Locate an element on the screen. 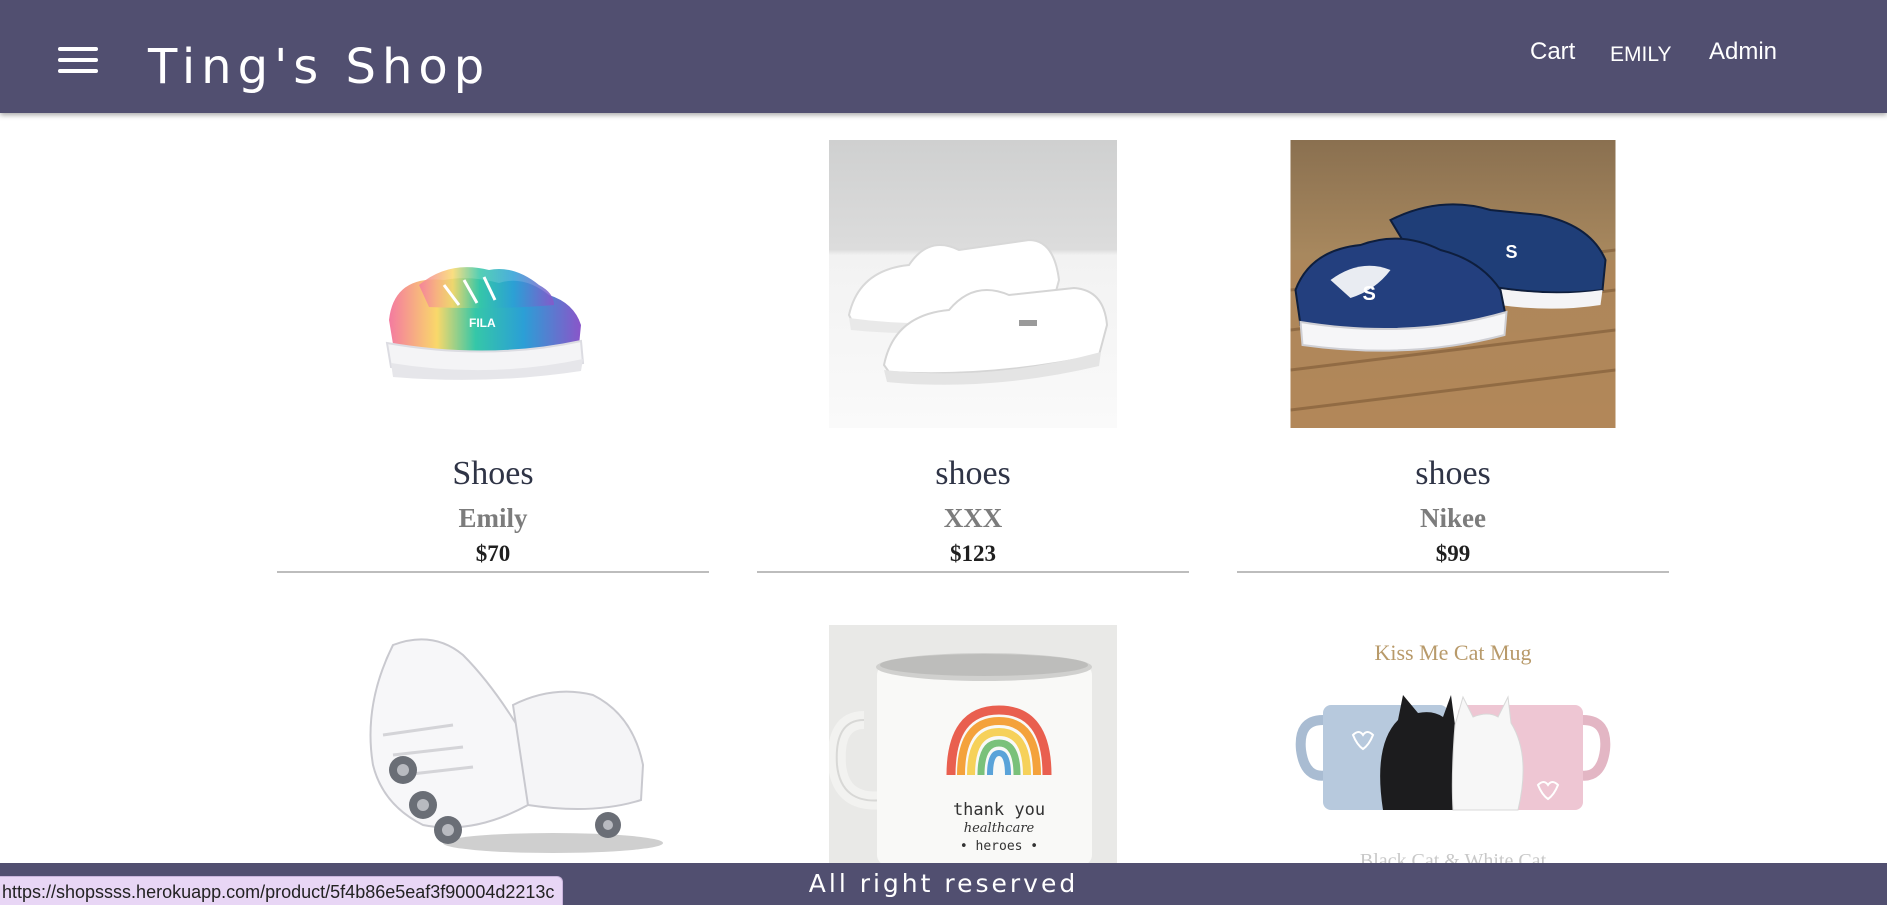 This screenshot has height=905, width=1887. product-price: $123 is located at coordinates (973, 553).